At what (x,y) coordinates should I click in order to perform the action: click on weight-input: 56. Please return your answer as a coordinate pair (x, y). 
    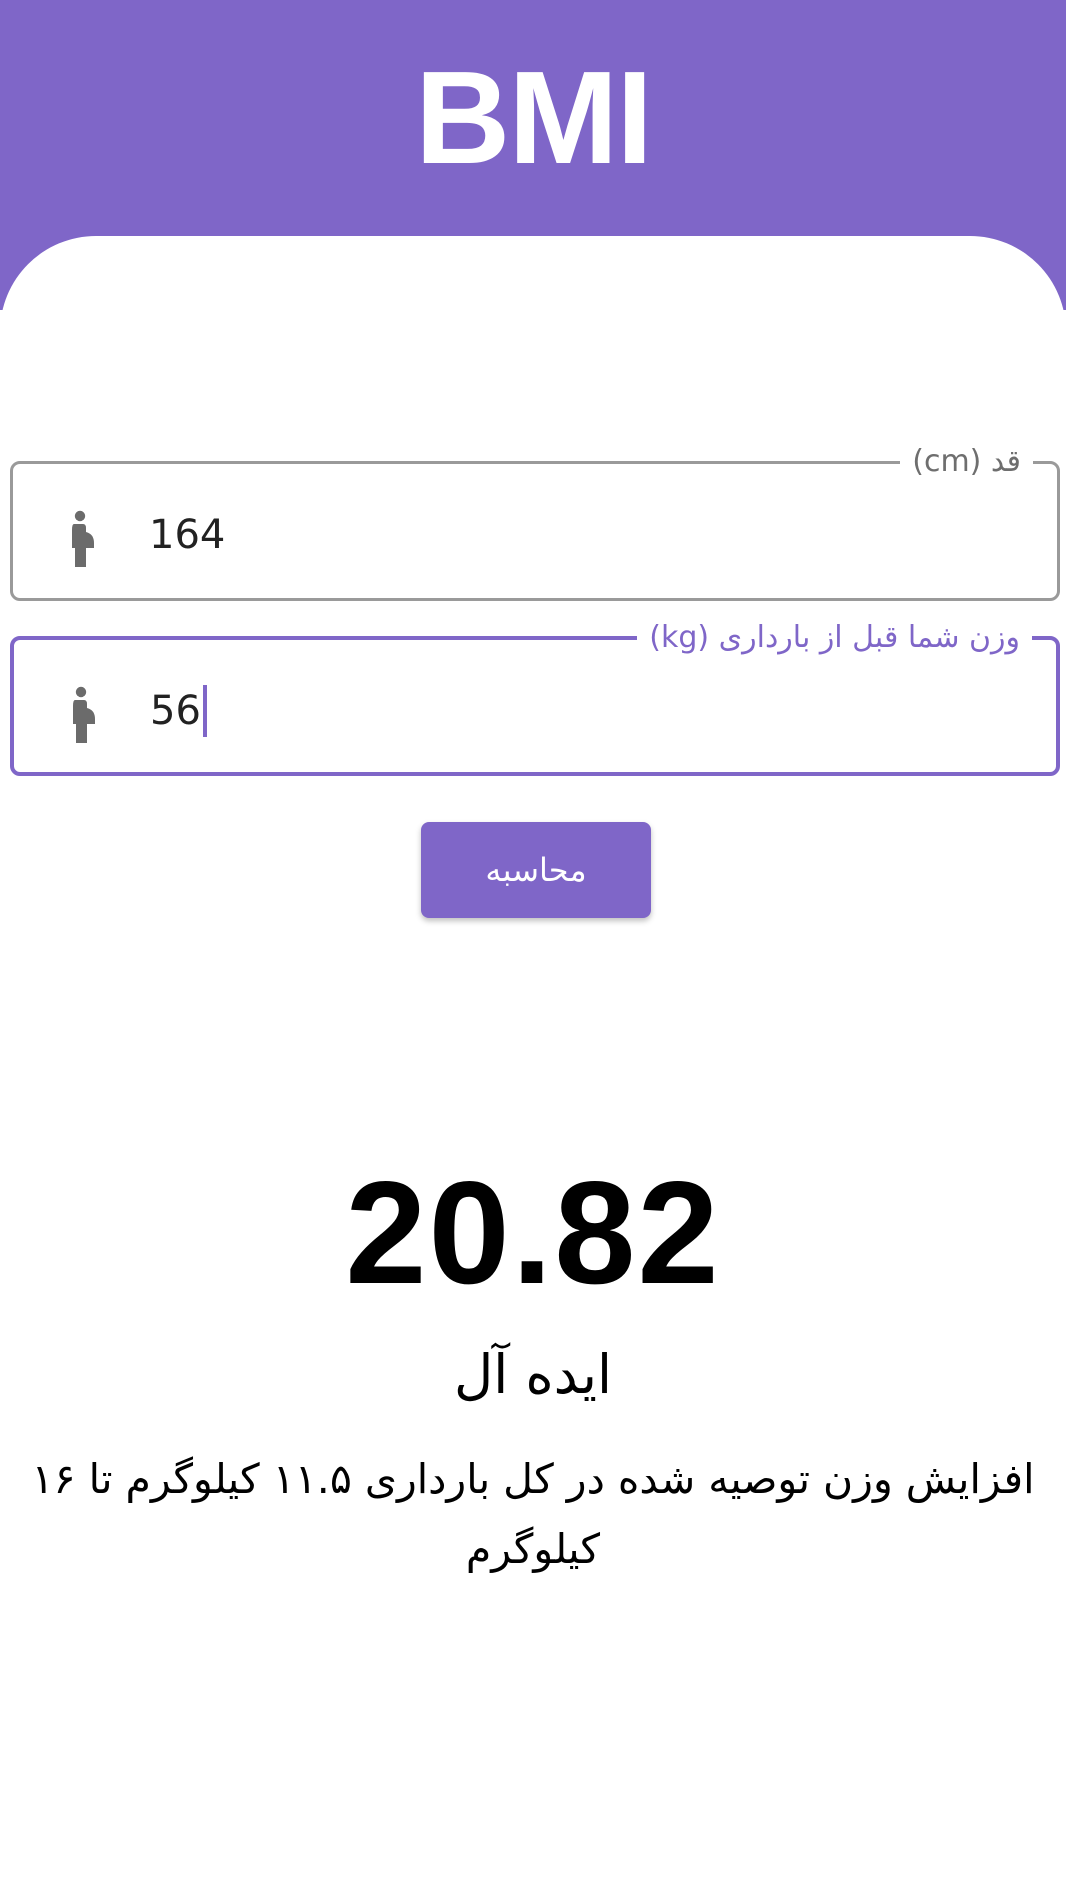
    Looking at the image, I should click on (178, 711).